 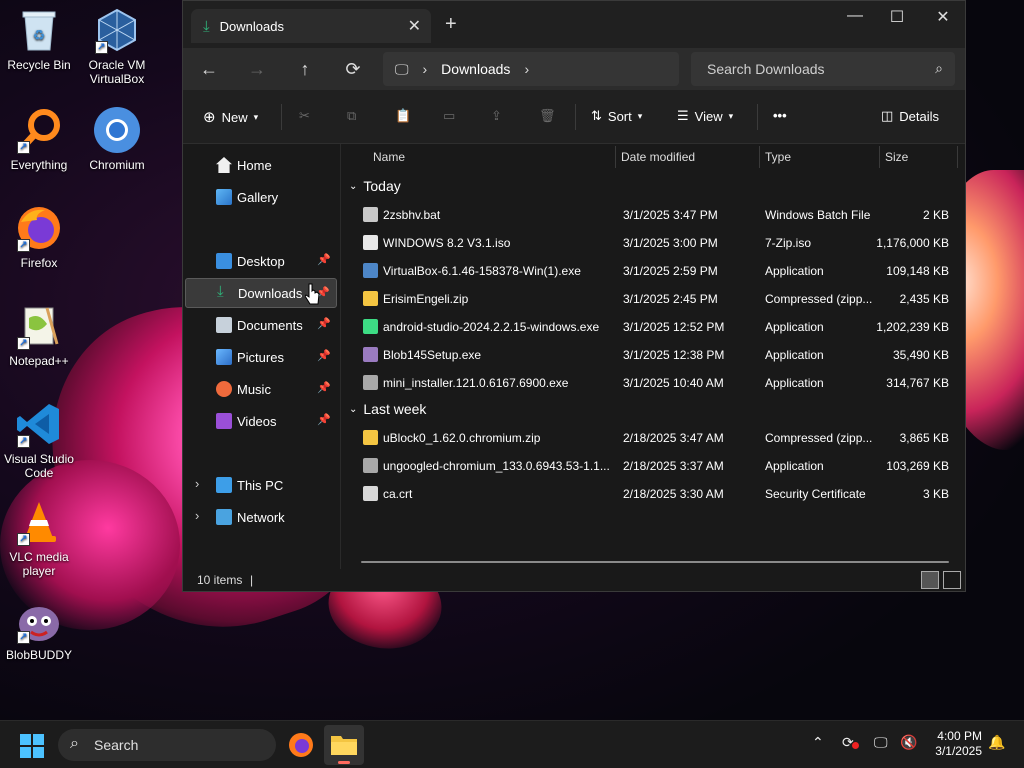 I want to click on desktop-icon-chromium: Chromium, so click(x=117, y=139).